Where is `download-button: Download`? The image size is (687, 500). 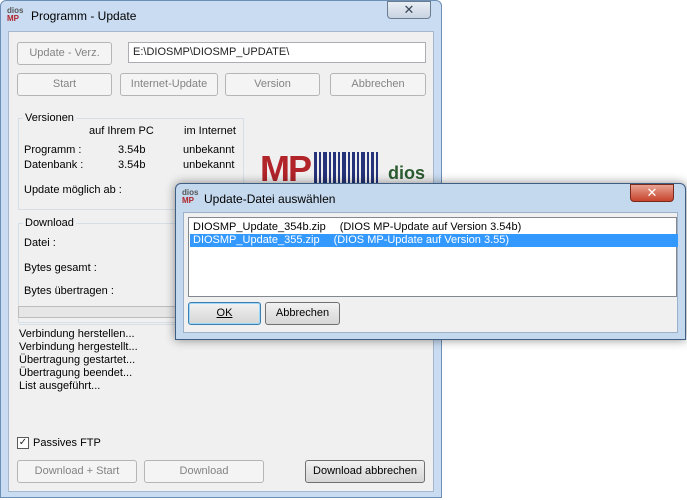
download-button: Download is located at coordinates (204, 471).